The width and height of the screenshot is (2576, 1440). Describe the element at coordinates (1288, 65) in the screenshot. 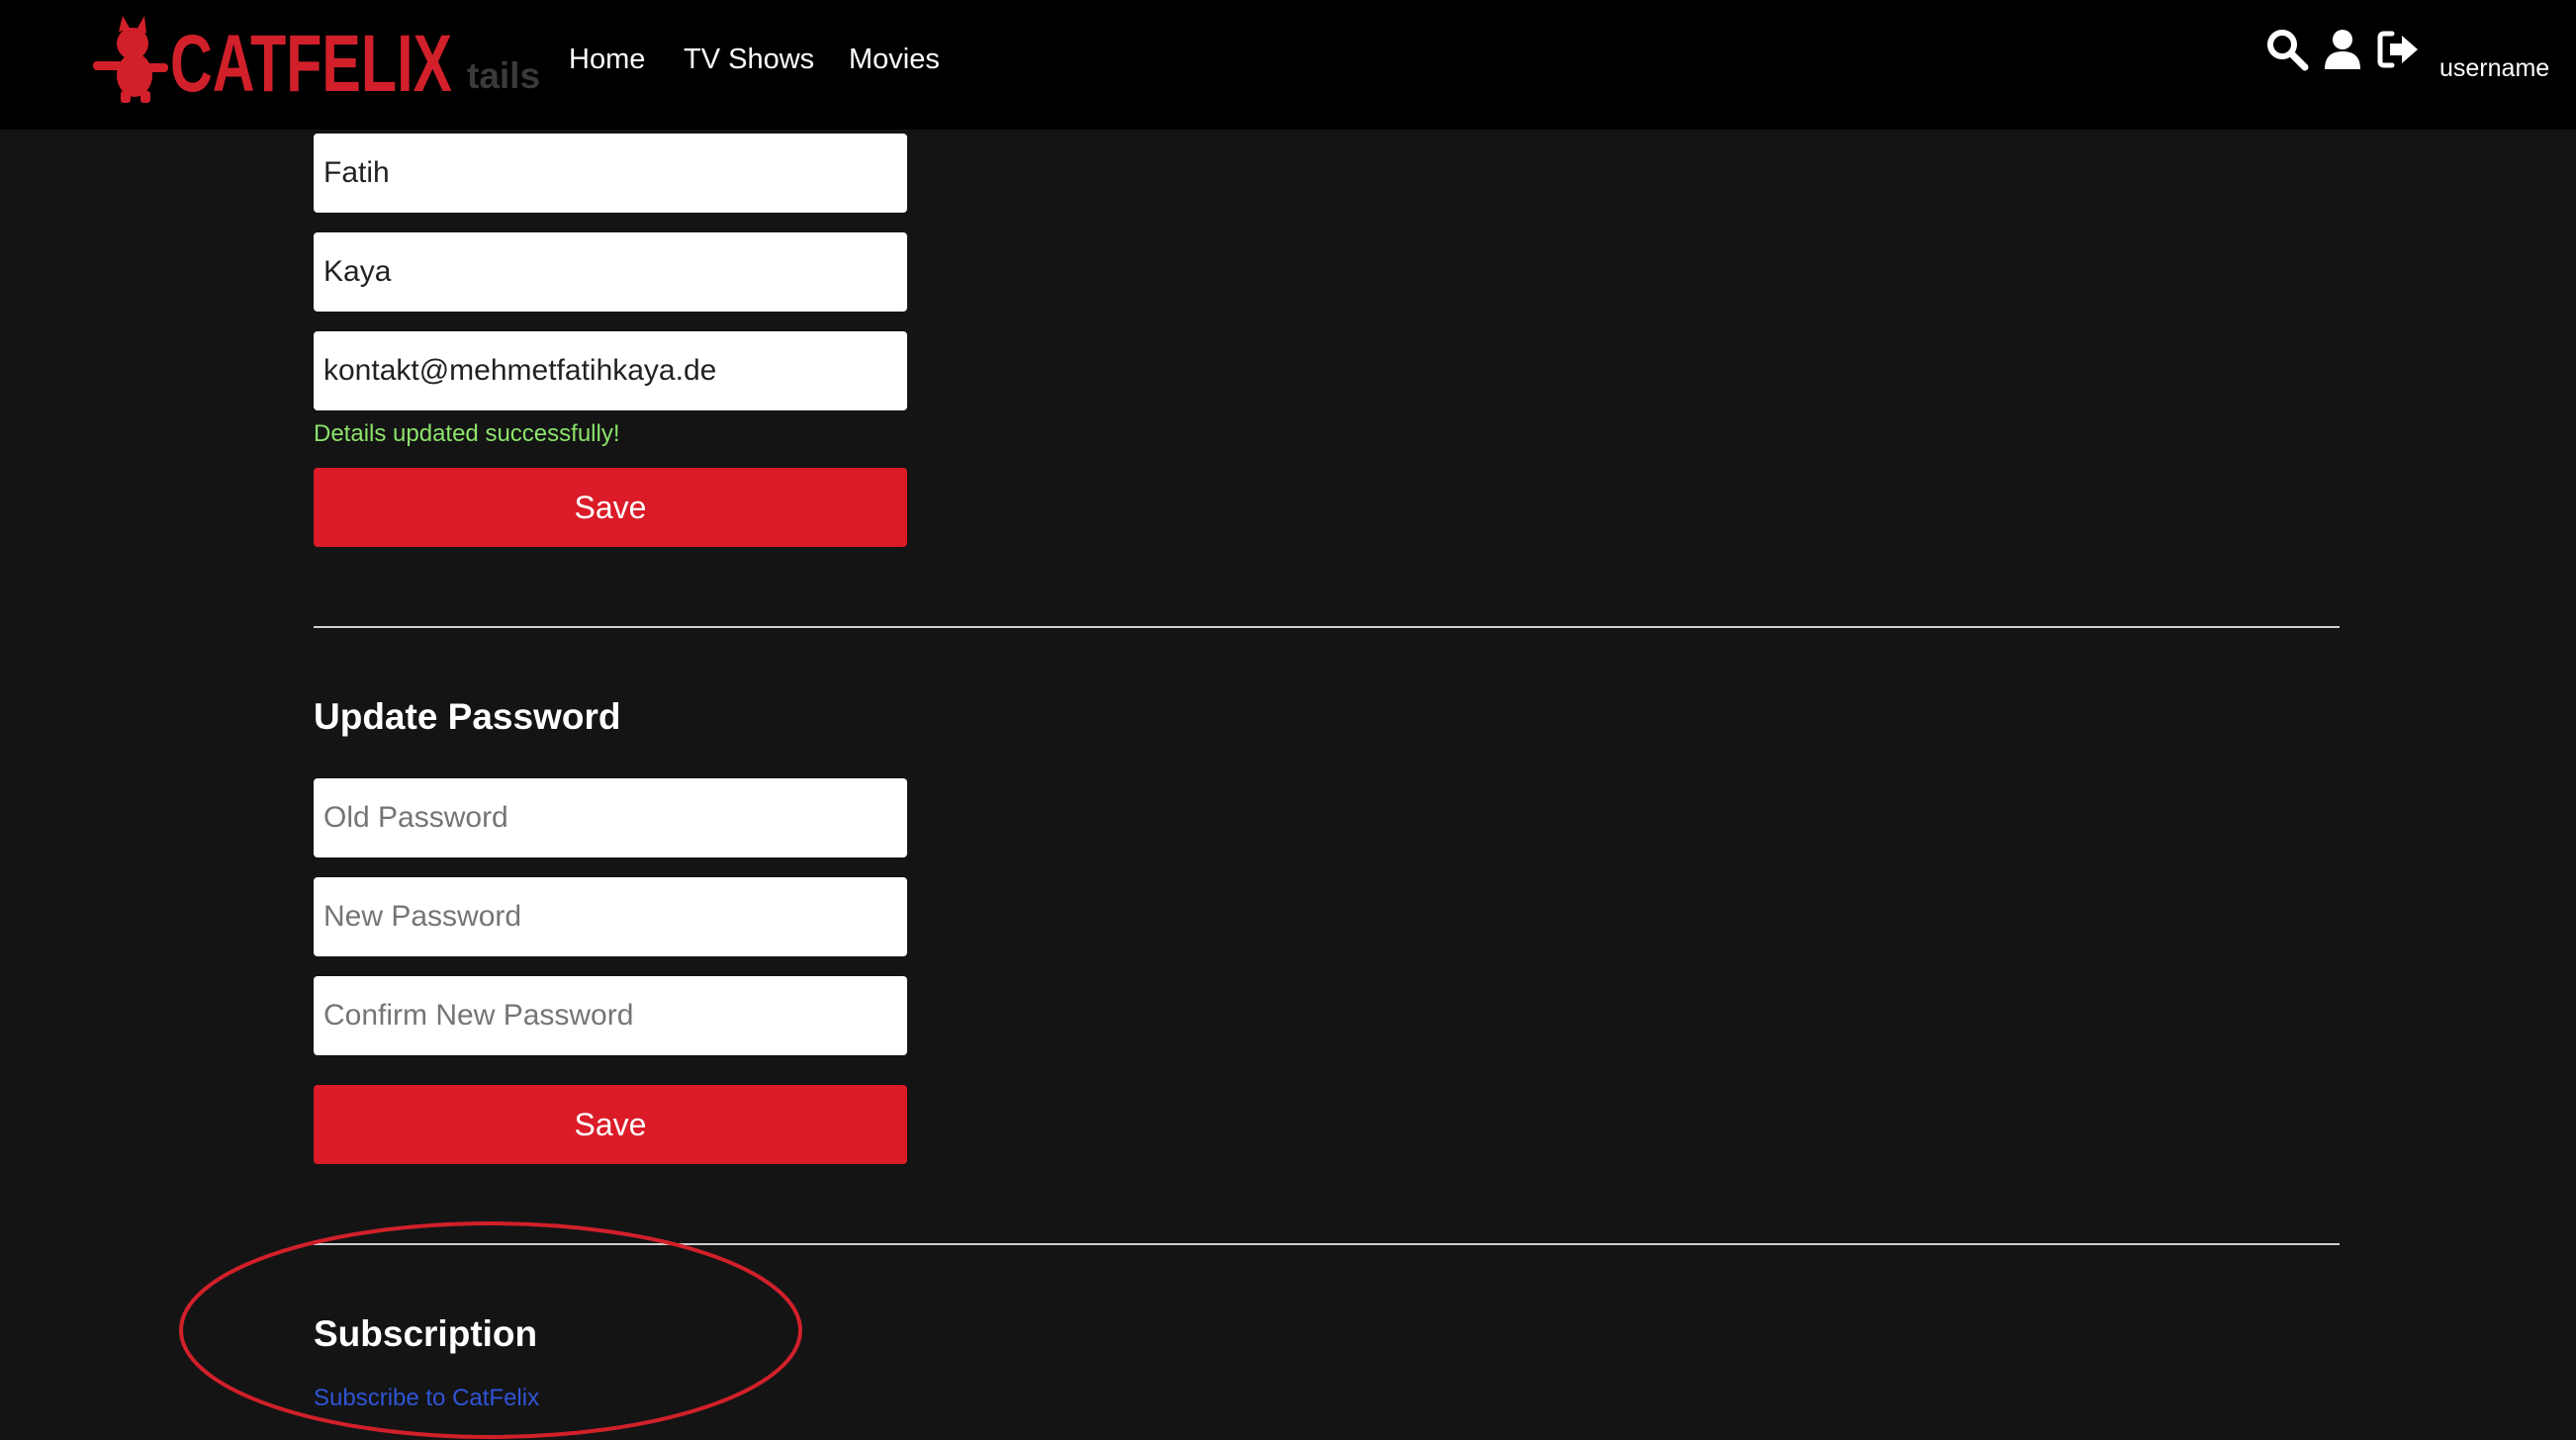

I see `top-navbar: CATFELIX Home TV Shows Movies username` at that location.